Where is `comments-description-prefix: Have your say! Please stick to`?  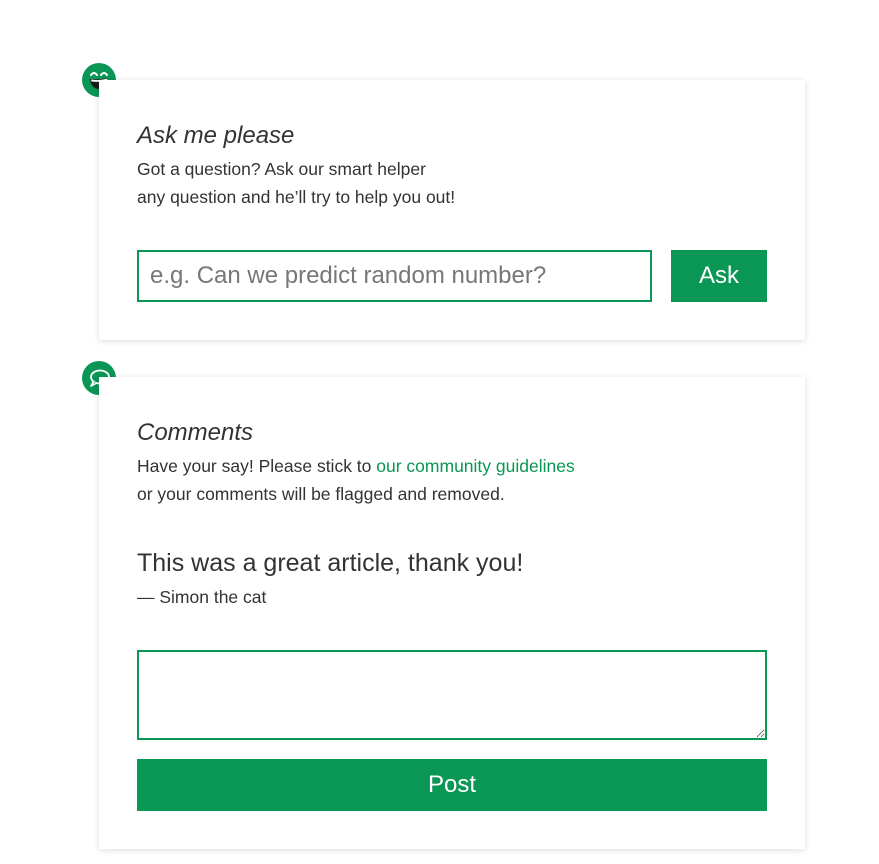 comments-description-prefix: Have your say! Please stick to is located at coordinates (257, 466).